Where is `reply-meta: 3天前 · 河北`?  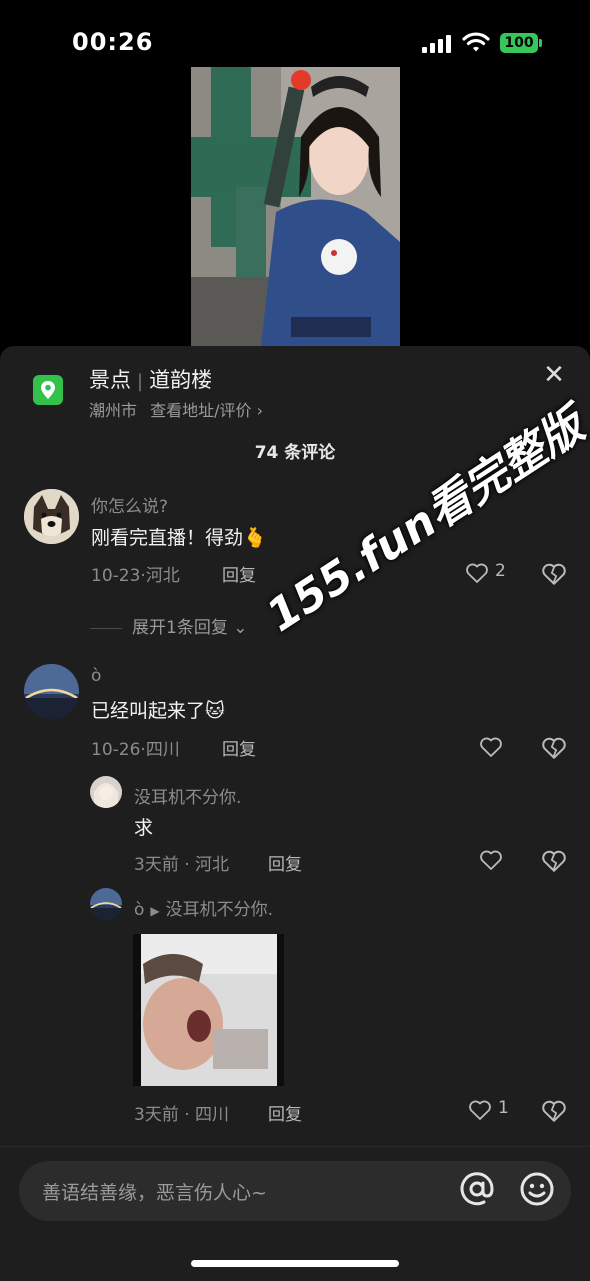
reply-meta: 3天前 · 河北 is located at coordinates (181, 862).